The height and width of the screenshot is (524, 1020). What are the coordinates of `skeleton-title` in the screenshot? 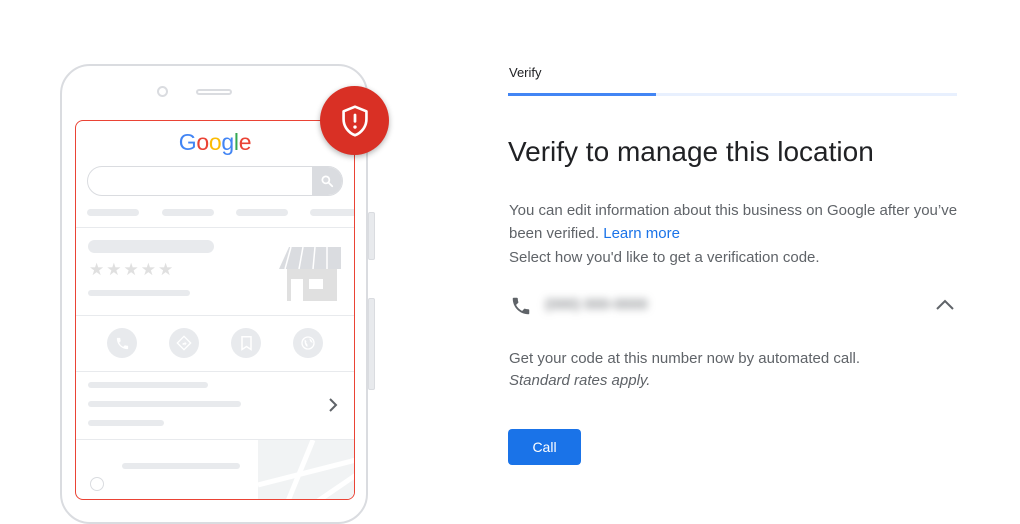 It's located at (151, 246).